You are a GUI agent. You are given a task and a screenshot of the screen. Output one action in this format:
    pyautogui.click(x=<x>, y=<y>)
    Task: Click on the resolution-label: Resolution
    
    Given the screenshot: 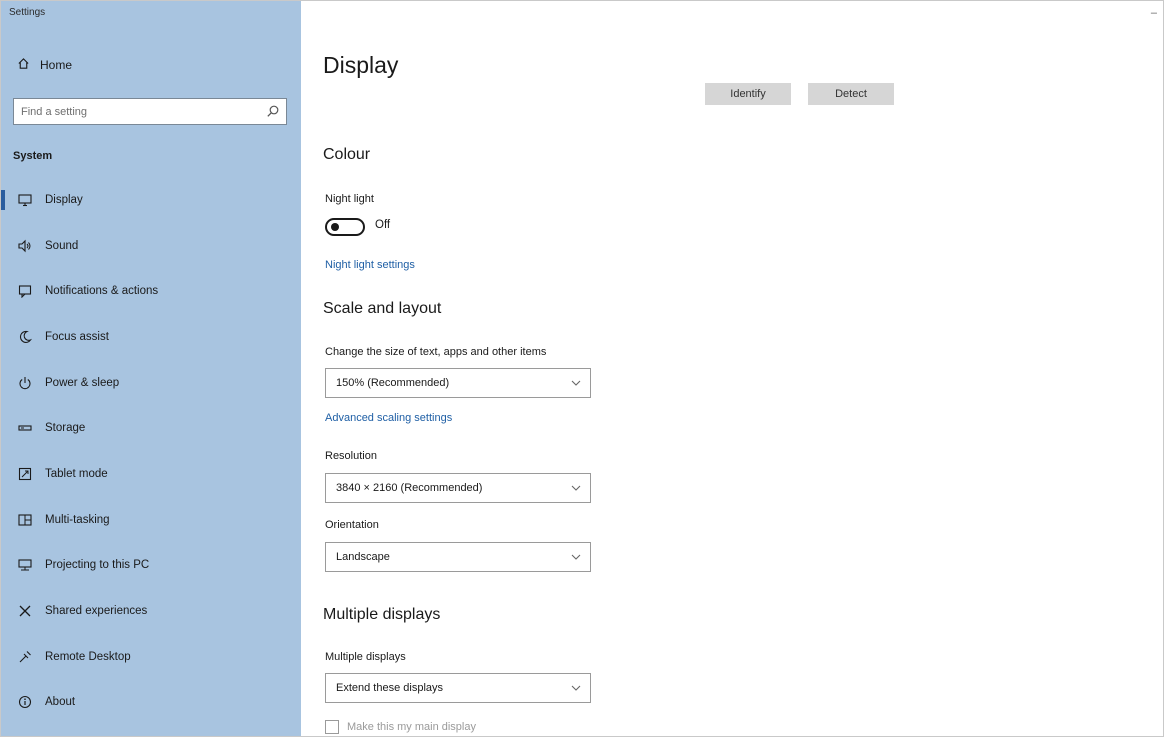 What is the action you would take?
    pyautogui.click(x=351, y=456)
    